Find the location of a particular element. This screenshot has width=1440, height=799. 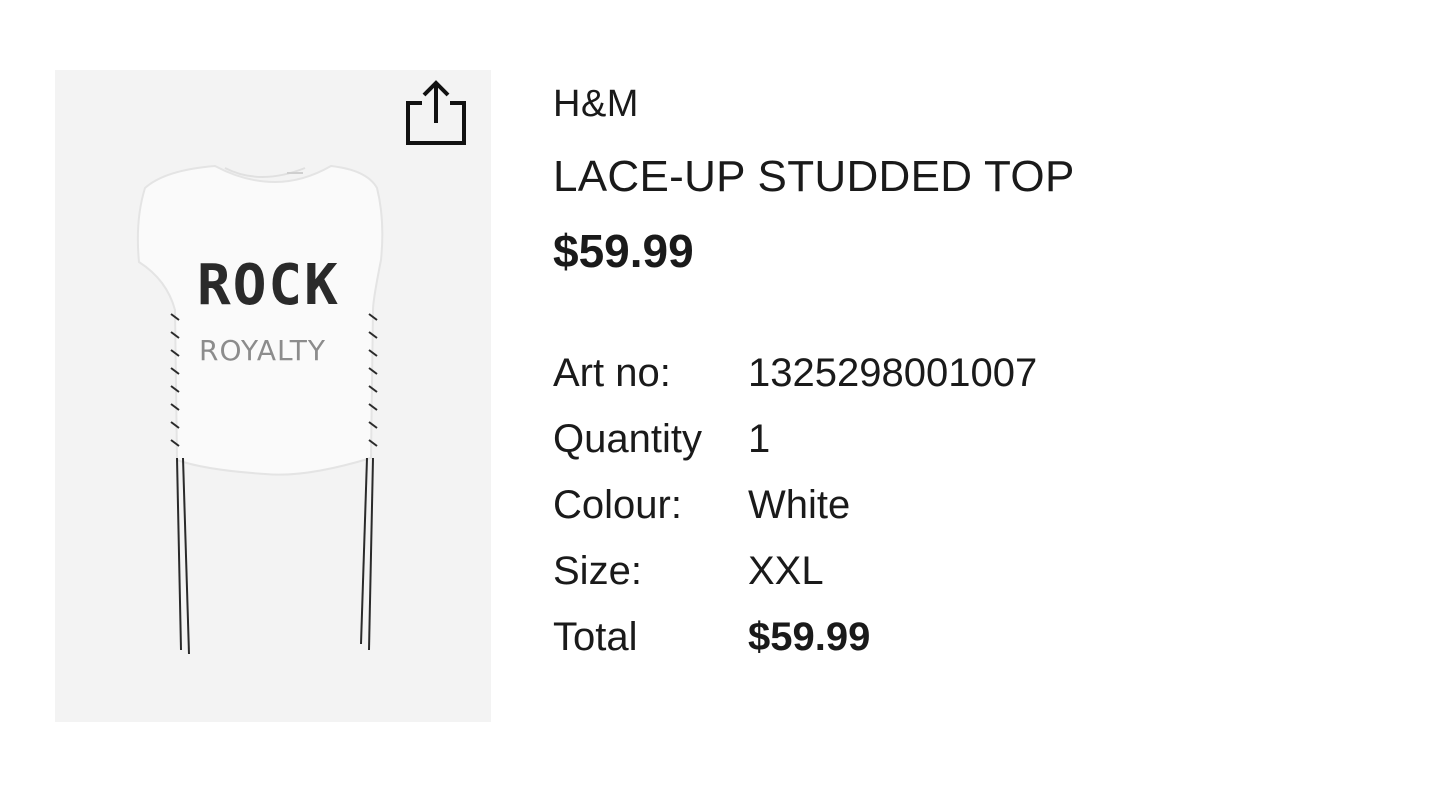

spec-value: White is located at coordinates (799, 505).